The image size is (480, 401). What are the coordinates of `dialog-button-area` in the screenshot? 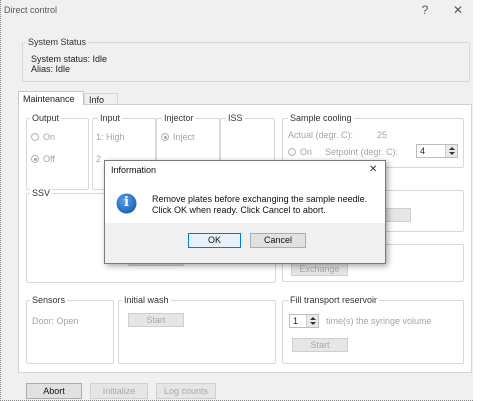 It's located at (245, 243).